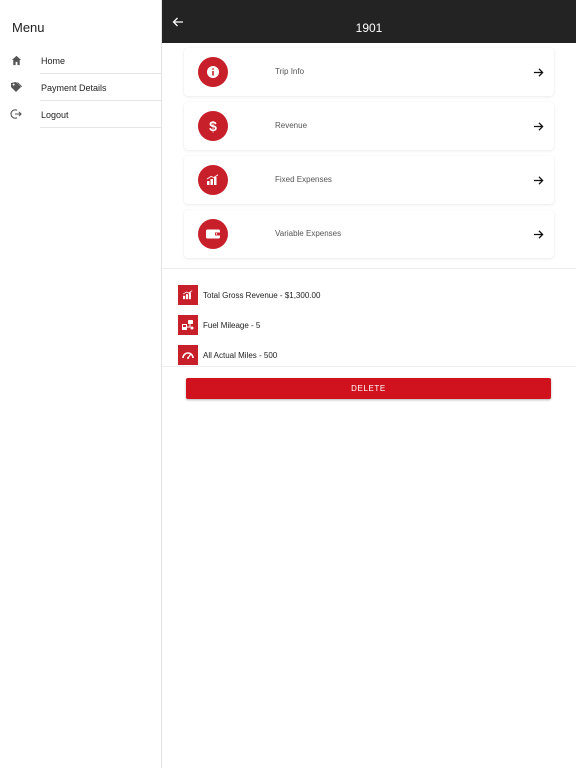 The width and height of the screenshot is (576, 768). What do you see at coordinates (369, 28) in the screenshot?
I see `page-title: 1901` at bounding box center [369, 28].